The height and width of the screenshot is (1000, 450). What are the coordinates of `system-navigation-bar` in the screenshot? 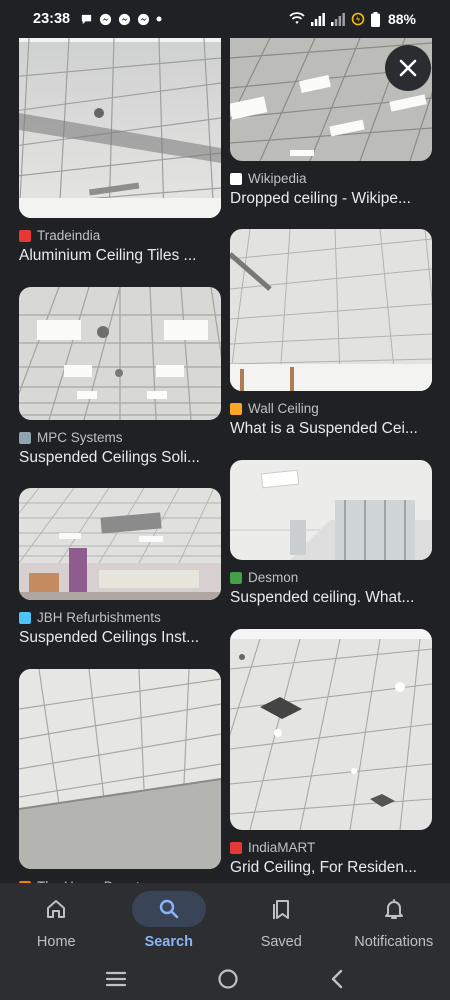 It's located at (225, 978).